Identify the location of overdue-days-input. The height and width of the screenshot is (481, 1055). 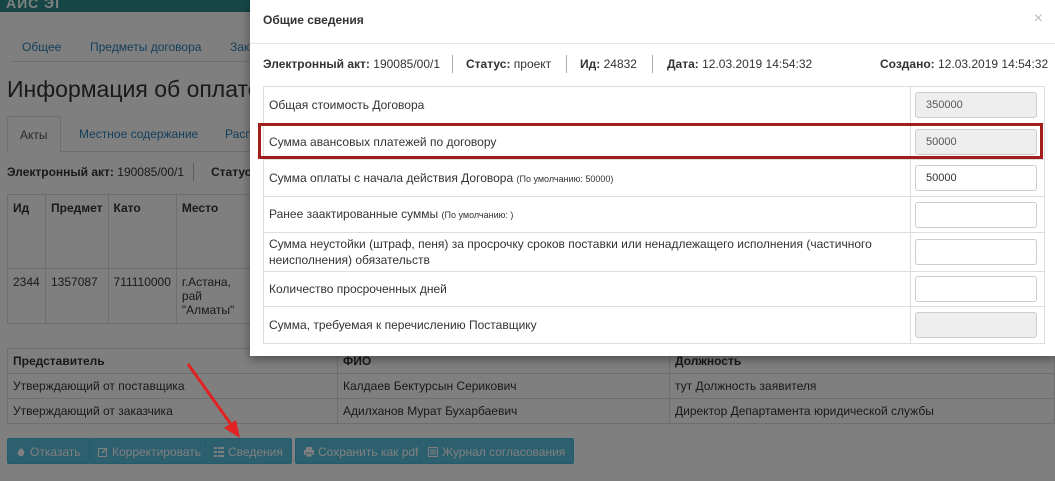
(976, 289).